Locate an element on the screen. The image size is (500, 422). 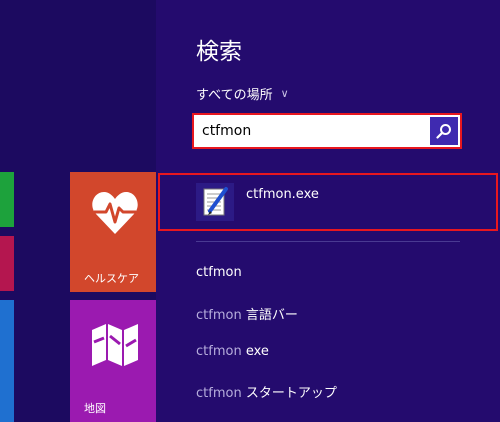
suggestion-item: ctfmon exe is located at coordinates (232, 351).